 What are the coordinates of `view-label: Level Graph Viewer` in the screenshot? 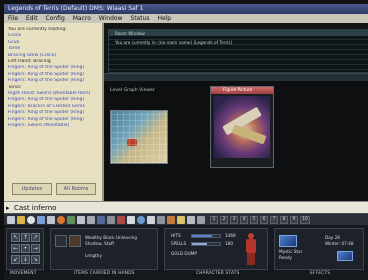 It's located at (132, 90).